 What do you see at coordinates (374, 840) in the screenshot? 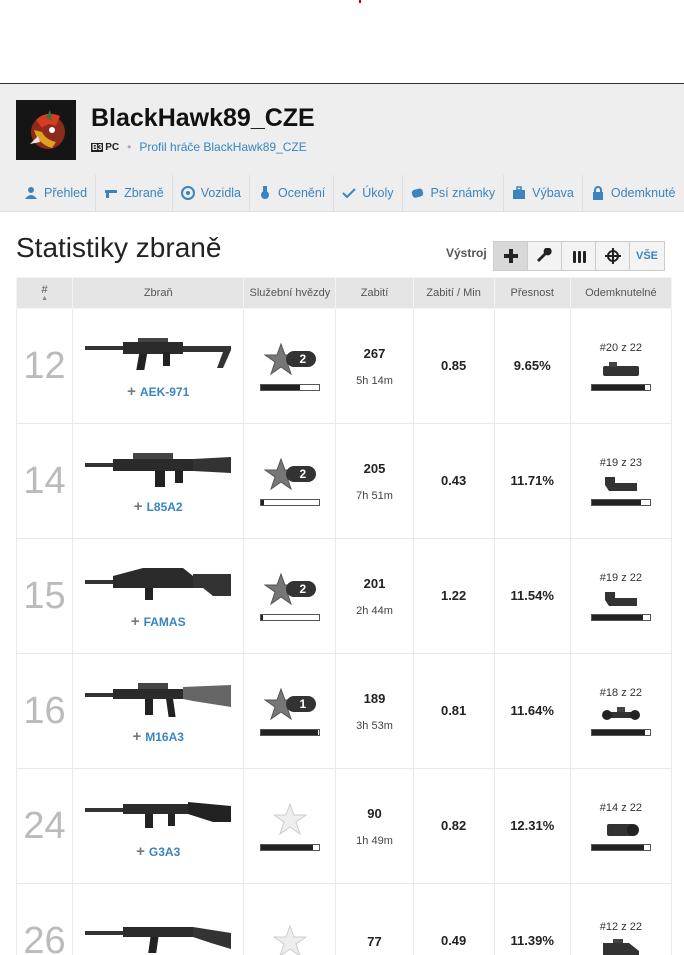
I see `time-played: 1h 49m` at bounding box center [374, 840].